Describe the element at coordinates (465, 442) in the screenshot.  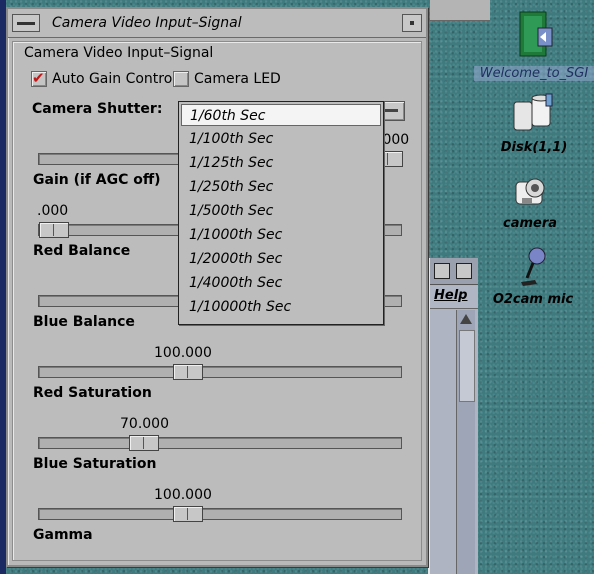
I see `vertical-scrollbar` at that location.